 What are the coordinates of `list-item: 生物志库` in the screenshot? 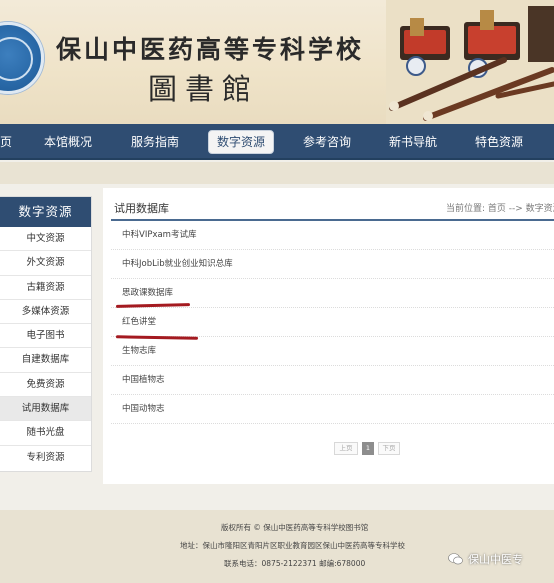 It's located at (332, 351).